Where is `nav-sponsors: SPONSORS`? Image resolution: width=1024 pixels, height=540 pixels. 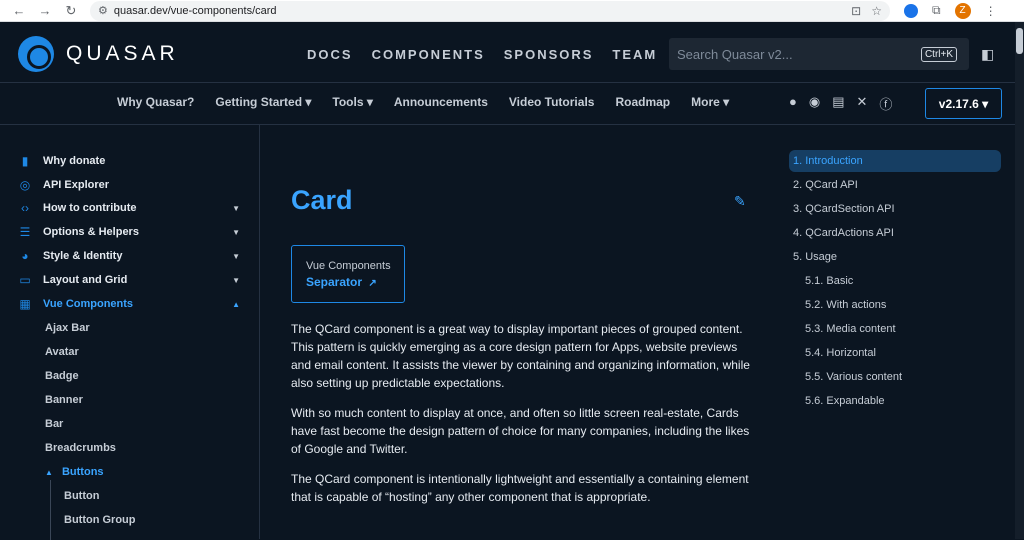 nav-sponsors: SPONSORS is located at coordinates (549, 54).